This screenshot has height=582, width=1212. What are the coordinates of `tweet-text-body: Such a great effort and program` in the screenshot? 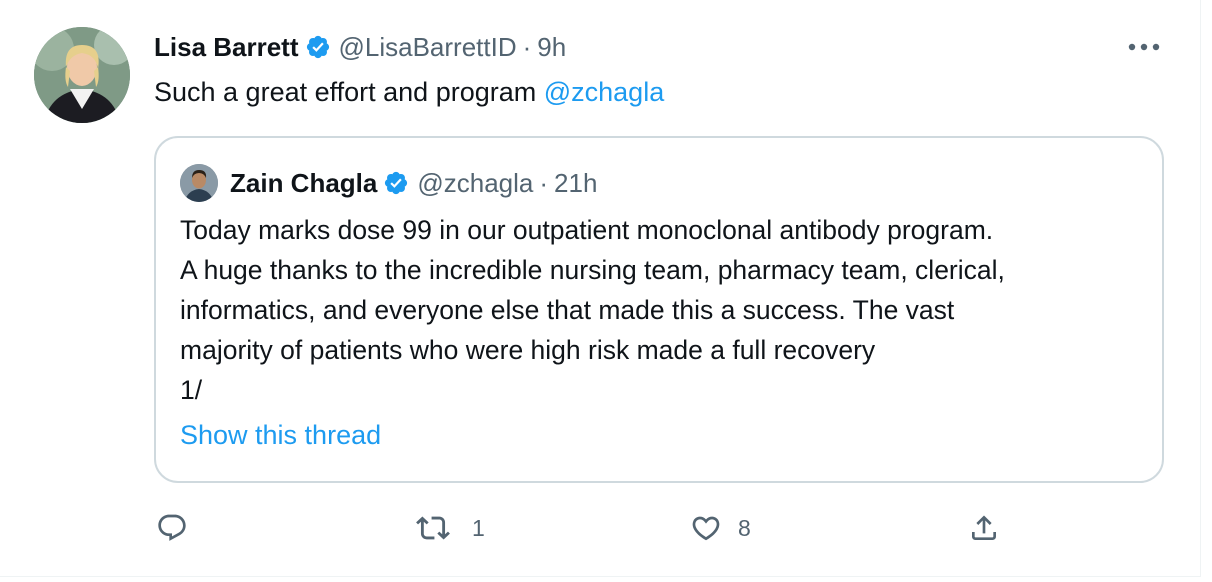 It's located at (349, 92).